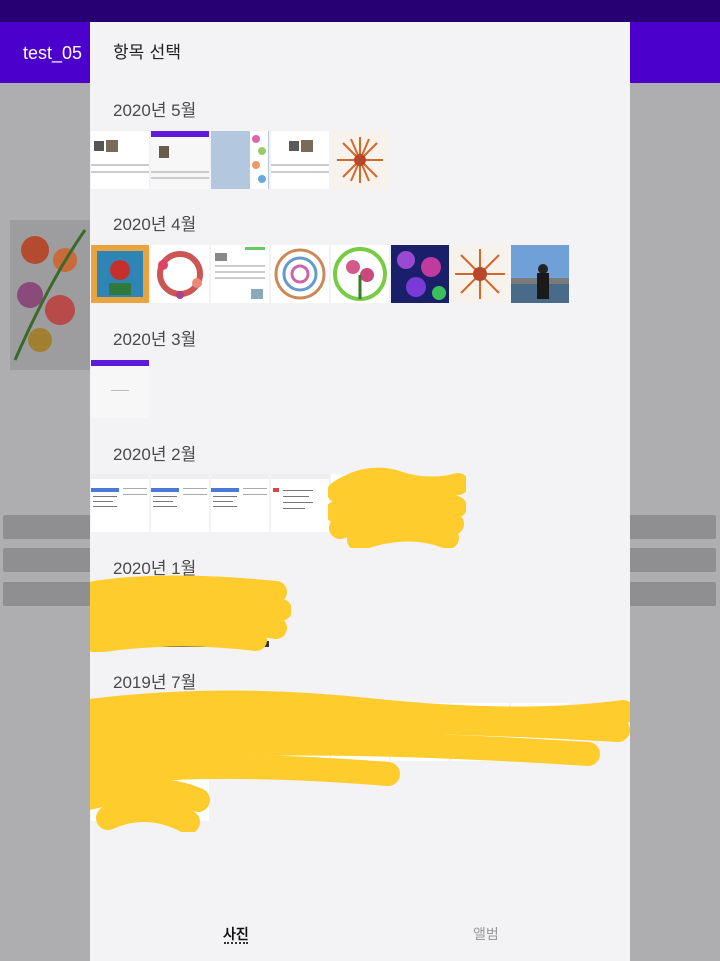  What do you see at coordinates (155, 339) in the screenshot?
I see `section-label: 2020년 3월` at bounding box center [155, 339].